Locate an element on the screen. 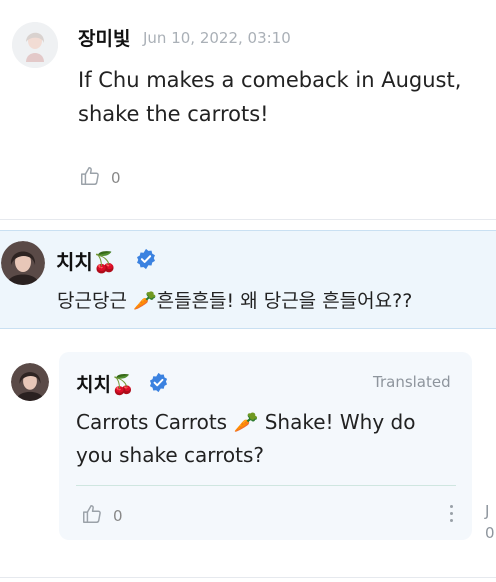 Image resolution: width=496 pixels, height=582 pixels. cut-off-line-2: 0 is located at coordinates (490, 533).